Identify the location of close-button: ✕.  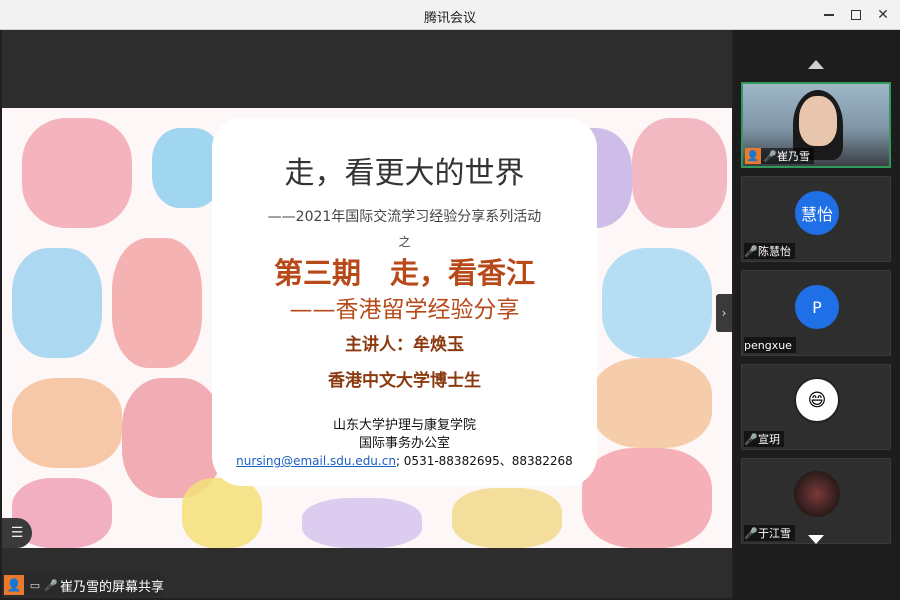
(883, 15).